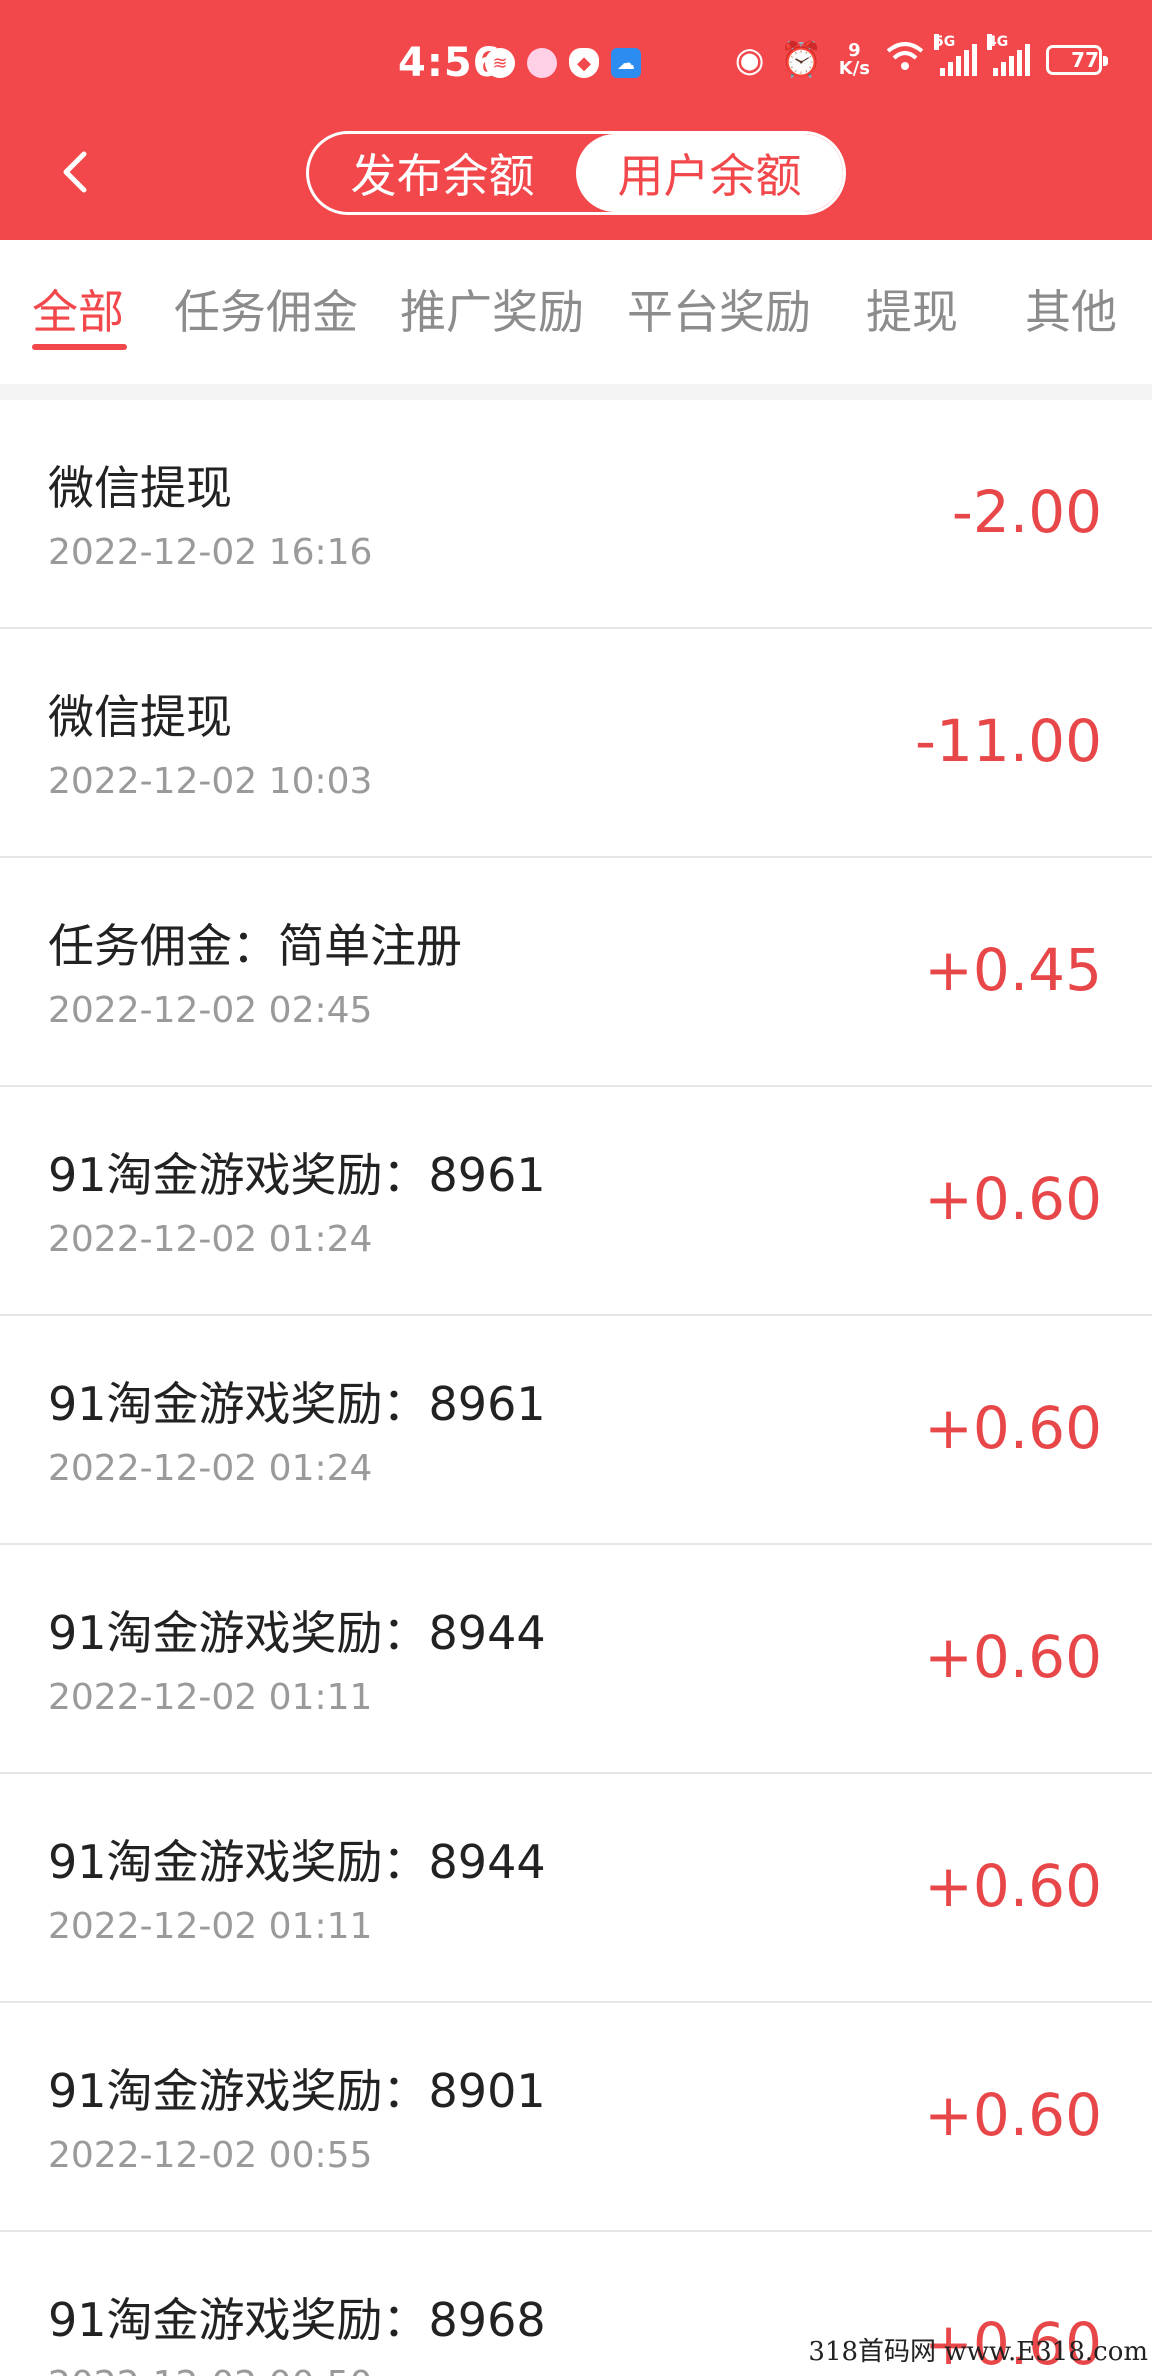  Describe the element at coordinates (210, 781) in the screenshot. I see `record-time: 2022-12-02 10:03` at that location.